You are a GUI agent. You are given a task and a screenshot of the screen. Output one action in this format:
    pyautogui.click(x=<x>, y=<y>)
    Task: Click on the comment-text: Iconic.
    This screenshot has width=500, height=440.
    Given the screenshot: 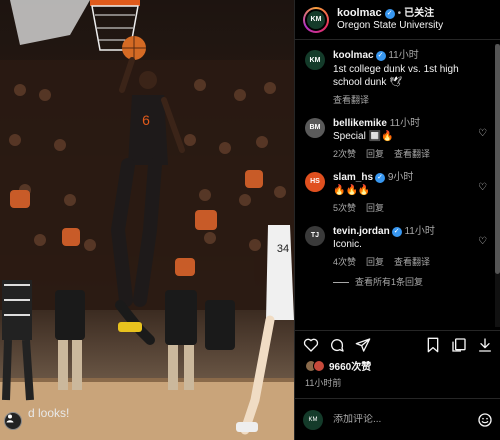 What is the action you would take?
    pyautogui.click(x=347, y=245)
    